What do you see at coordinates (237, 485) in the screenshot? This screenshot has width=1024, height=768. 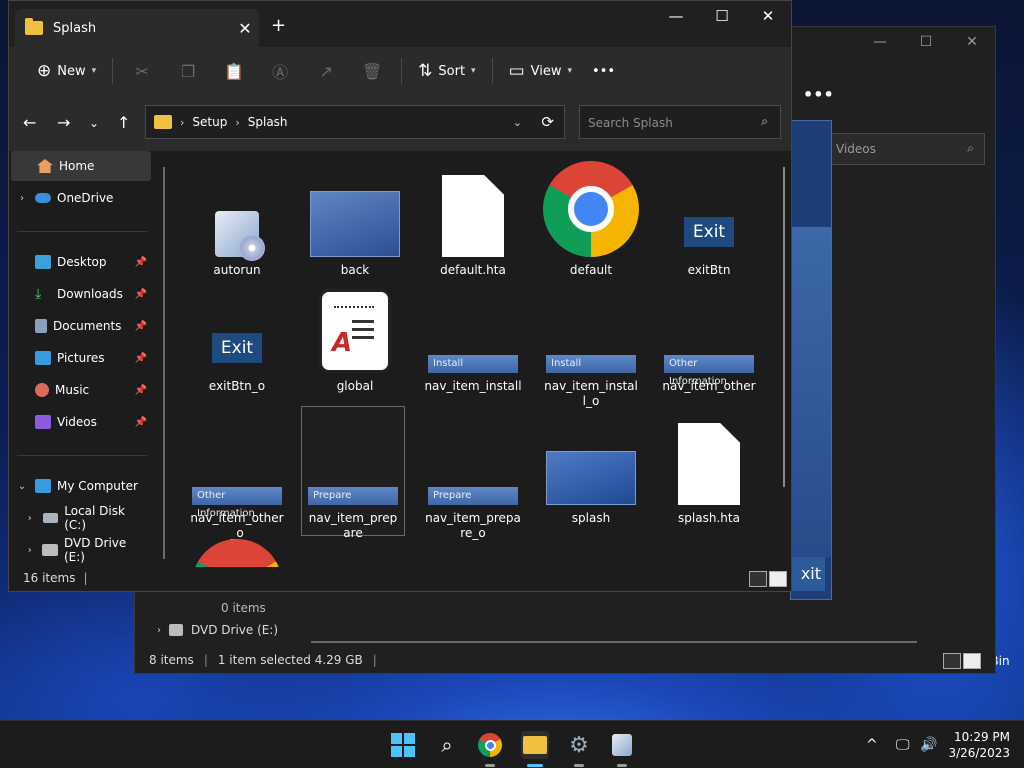 I see `file-item: Other Information nav_item_other_o` at bounding box center [237, 485].